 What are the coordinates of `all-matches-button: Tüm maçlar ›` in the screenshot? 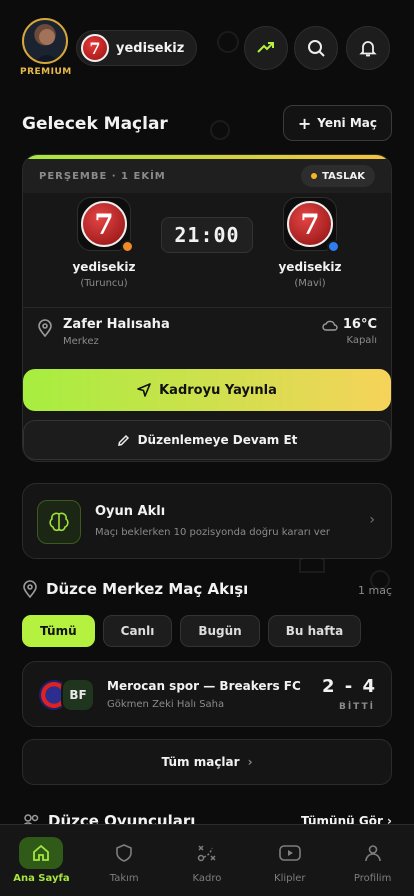 It's located at (207, 762).